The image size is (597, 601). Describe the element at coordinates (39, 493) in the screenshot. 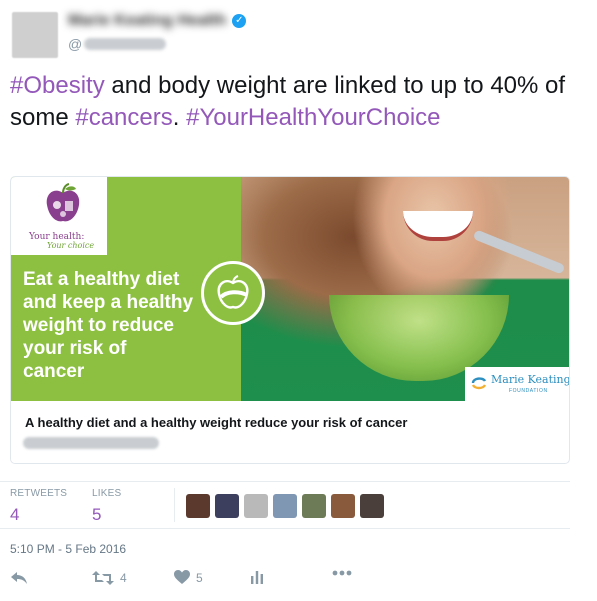

I see `retweets-label: RETWEETS` at that location.